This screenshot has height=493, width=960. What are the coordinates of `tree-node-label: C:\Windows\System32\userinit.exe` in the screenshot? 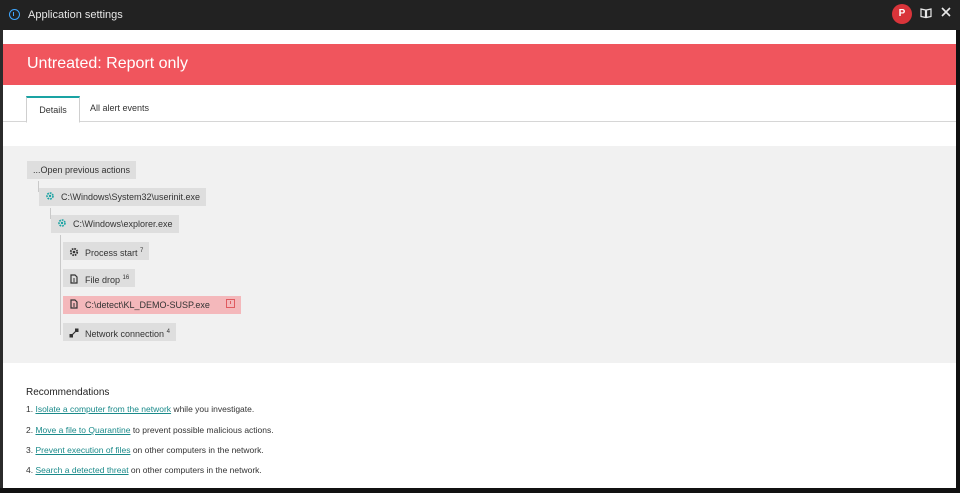 It's located at (131, 197).